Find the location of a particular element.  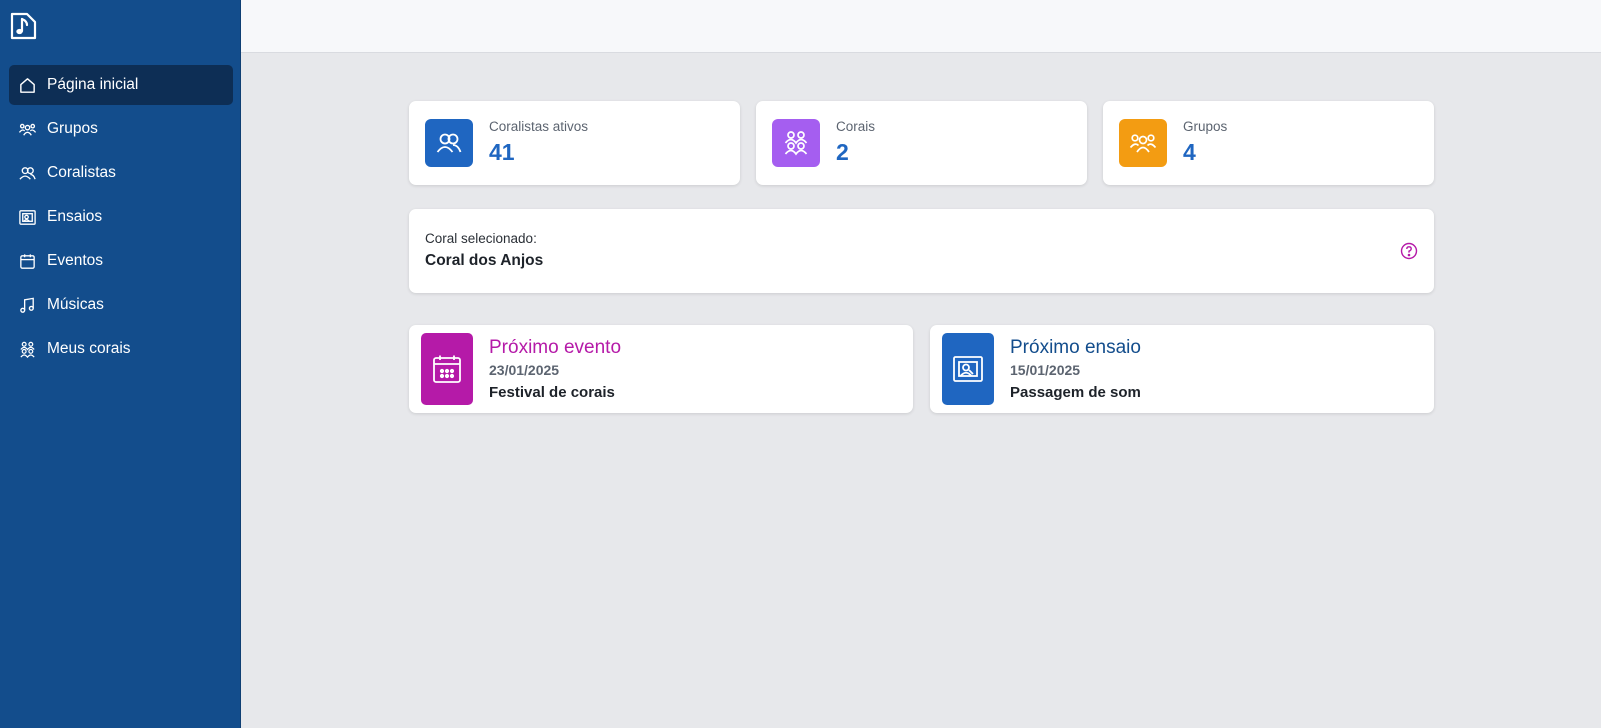

selected-coral-card: Coral selecionado: Coral dos Anjos is located at coordinates (921, 251).